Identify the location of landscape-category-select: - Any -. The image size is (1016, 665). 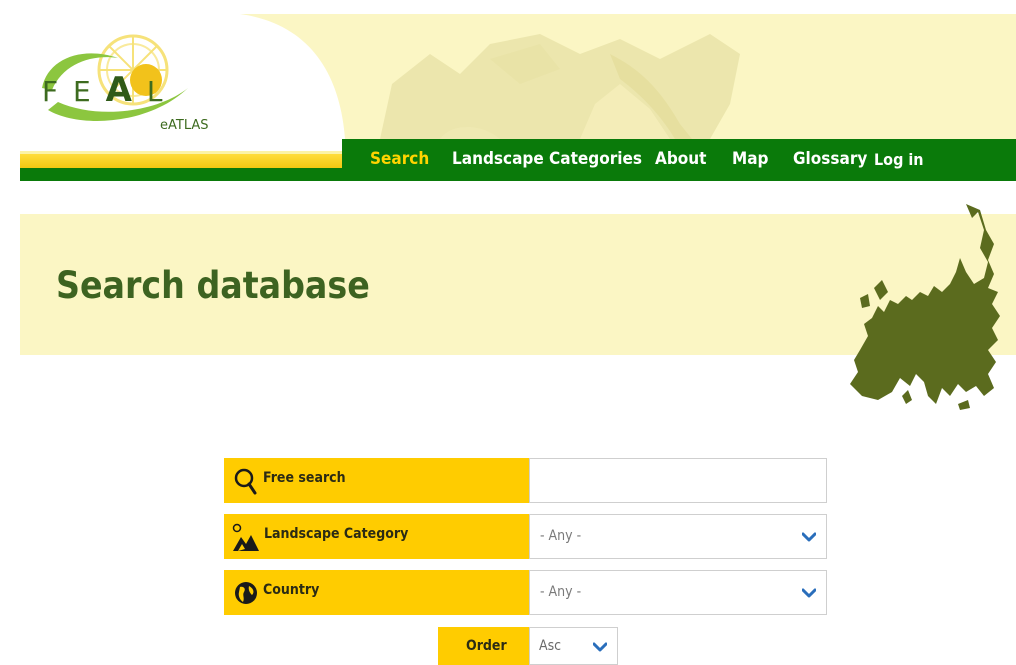
(678, 536).